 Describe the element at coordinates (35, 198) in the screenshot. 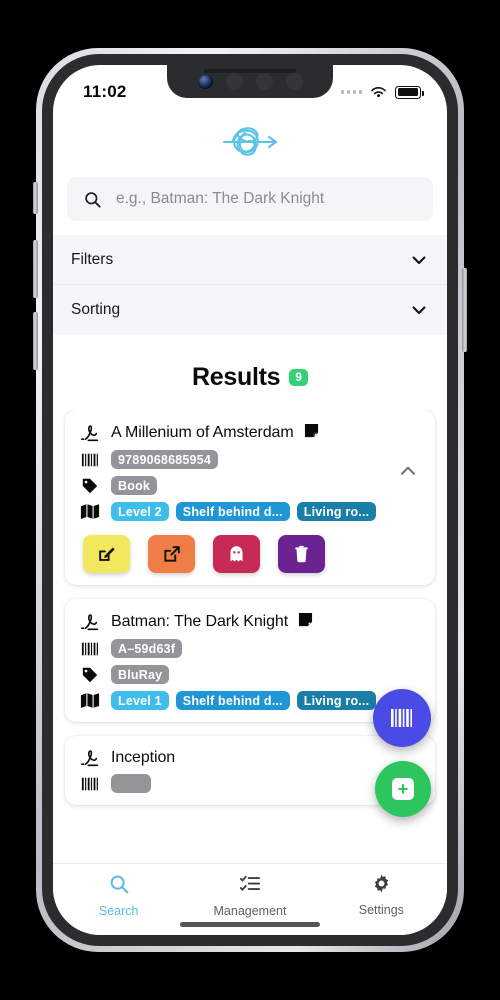

I see `mute-switch` at that location.